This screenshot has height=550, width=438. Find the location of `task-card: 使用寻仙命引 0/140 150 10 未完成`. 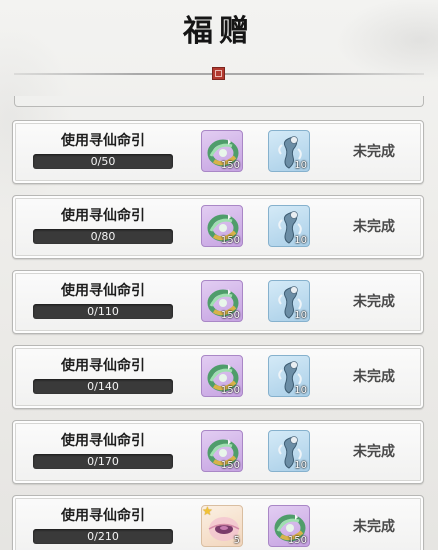

task-card: 使用寻仙命引 0/140 150 10 未完成 is located at coordinates (218, 377).